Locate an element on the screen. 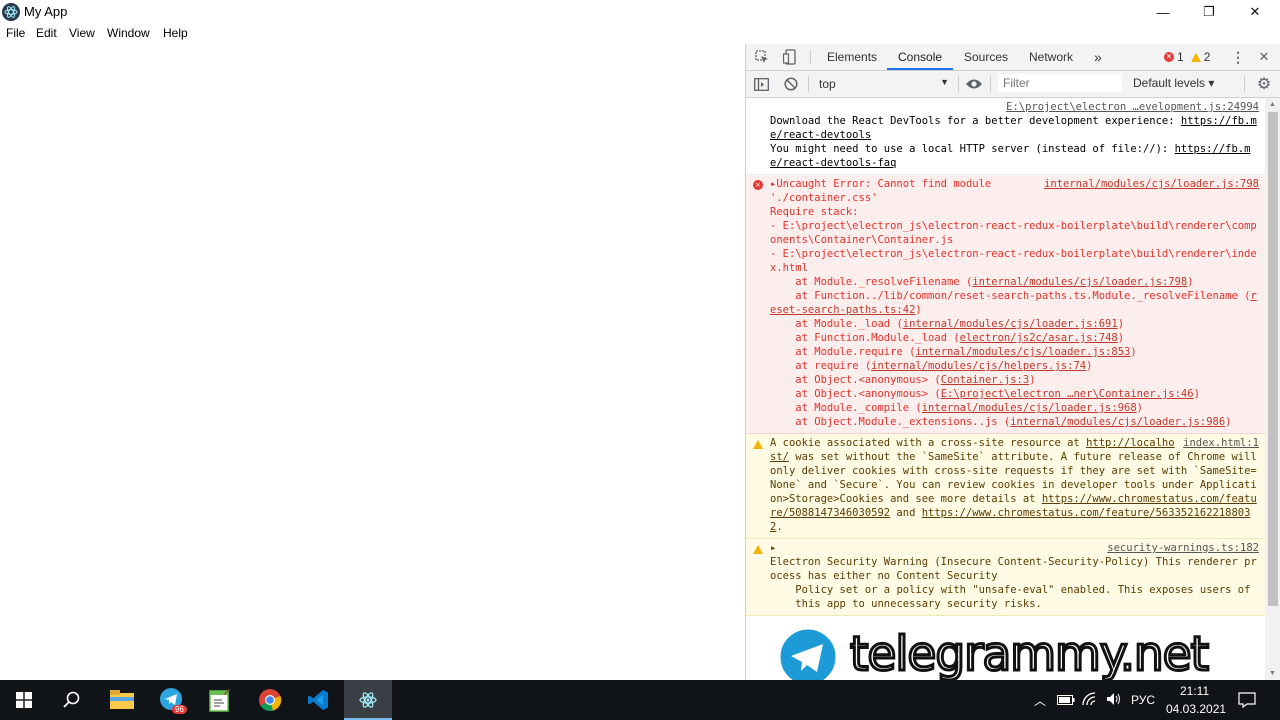  stack-frame-location-link: internal/modules/cjs/loader.js:853 is located at coordinates (1022, 352).